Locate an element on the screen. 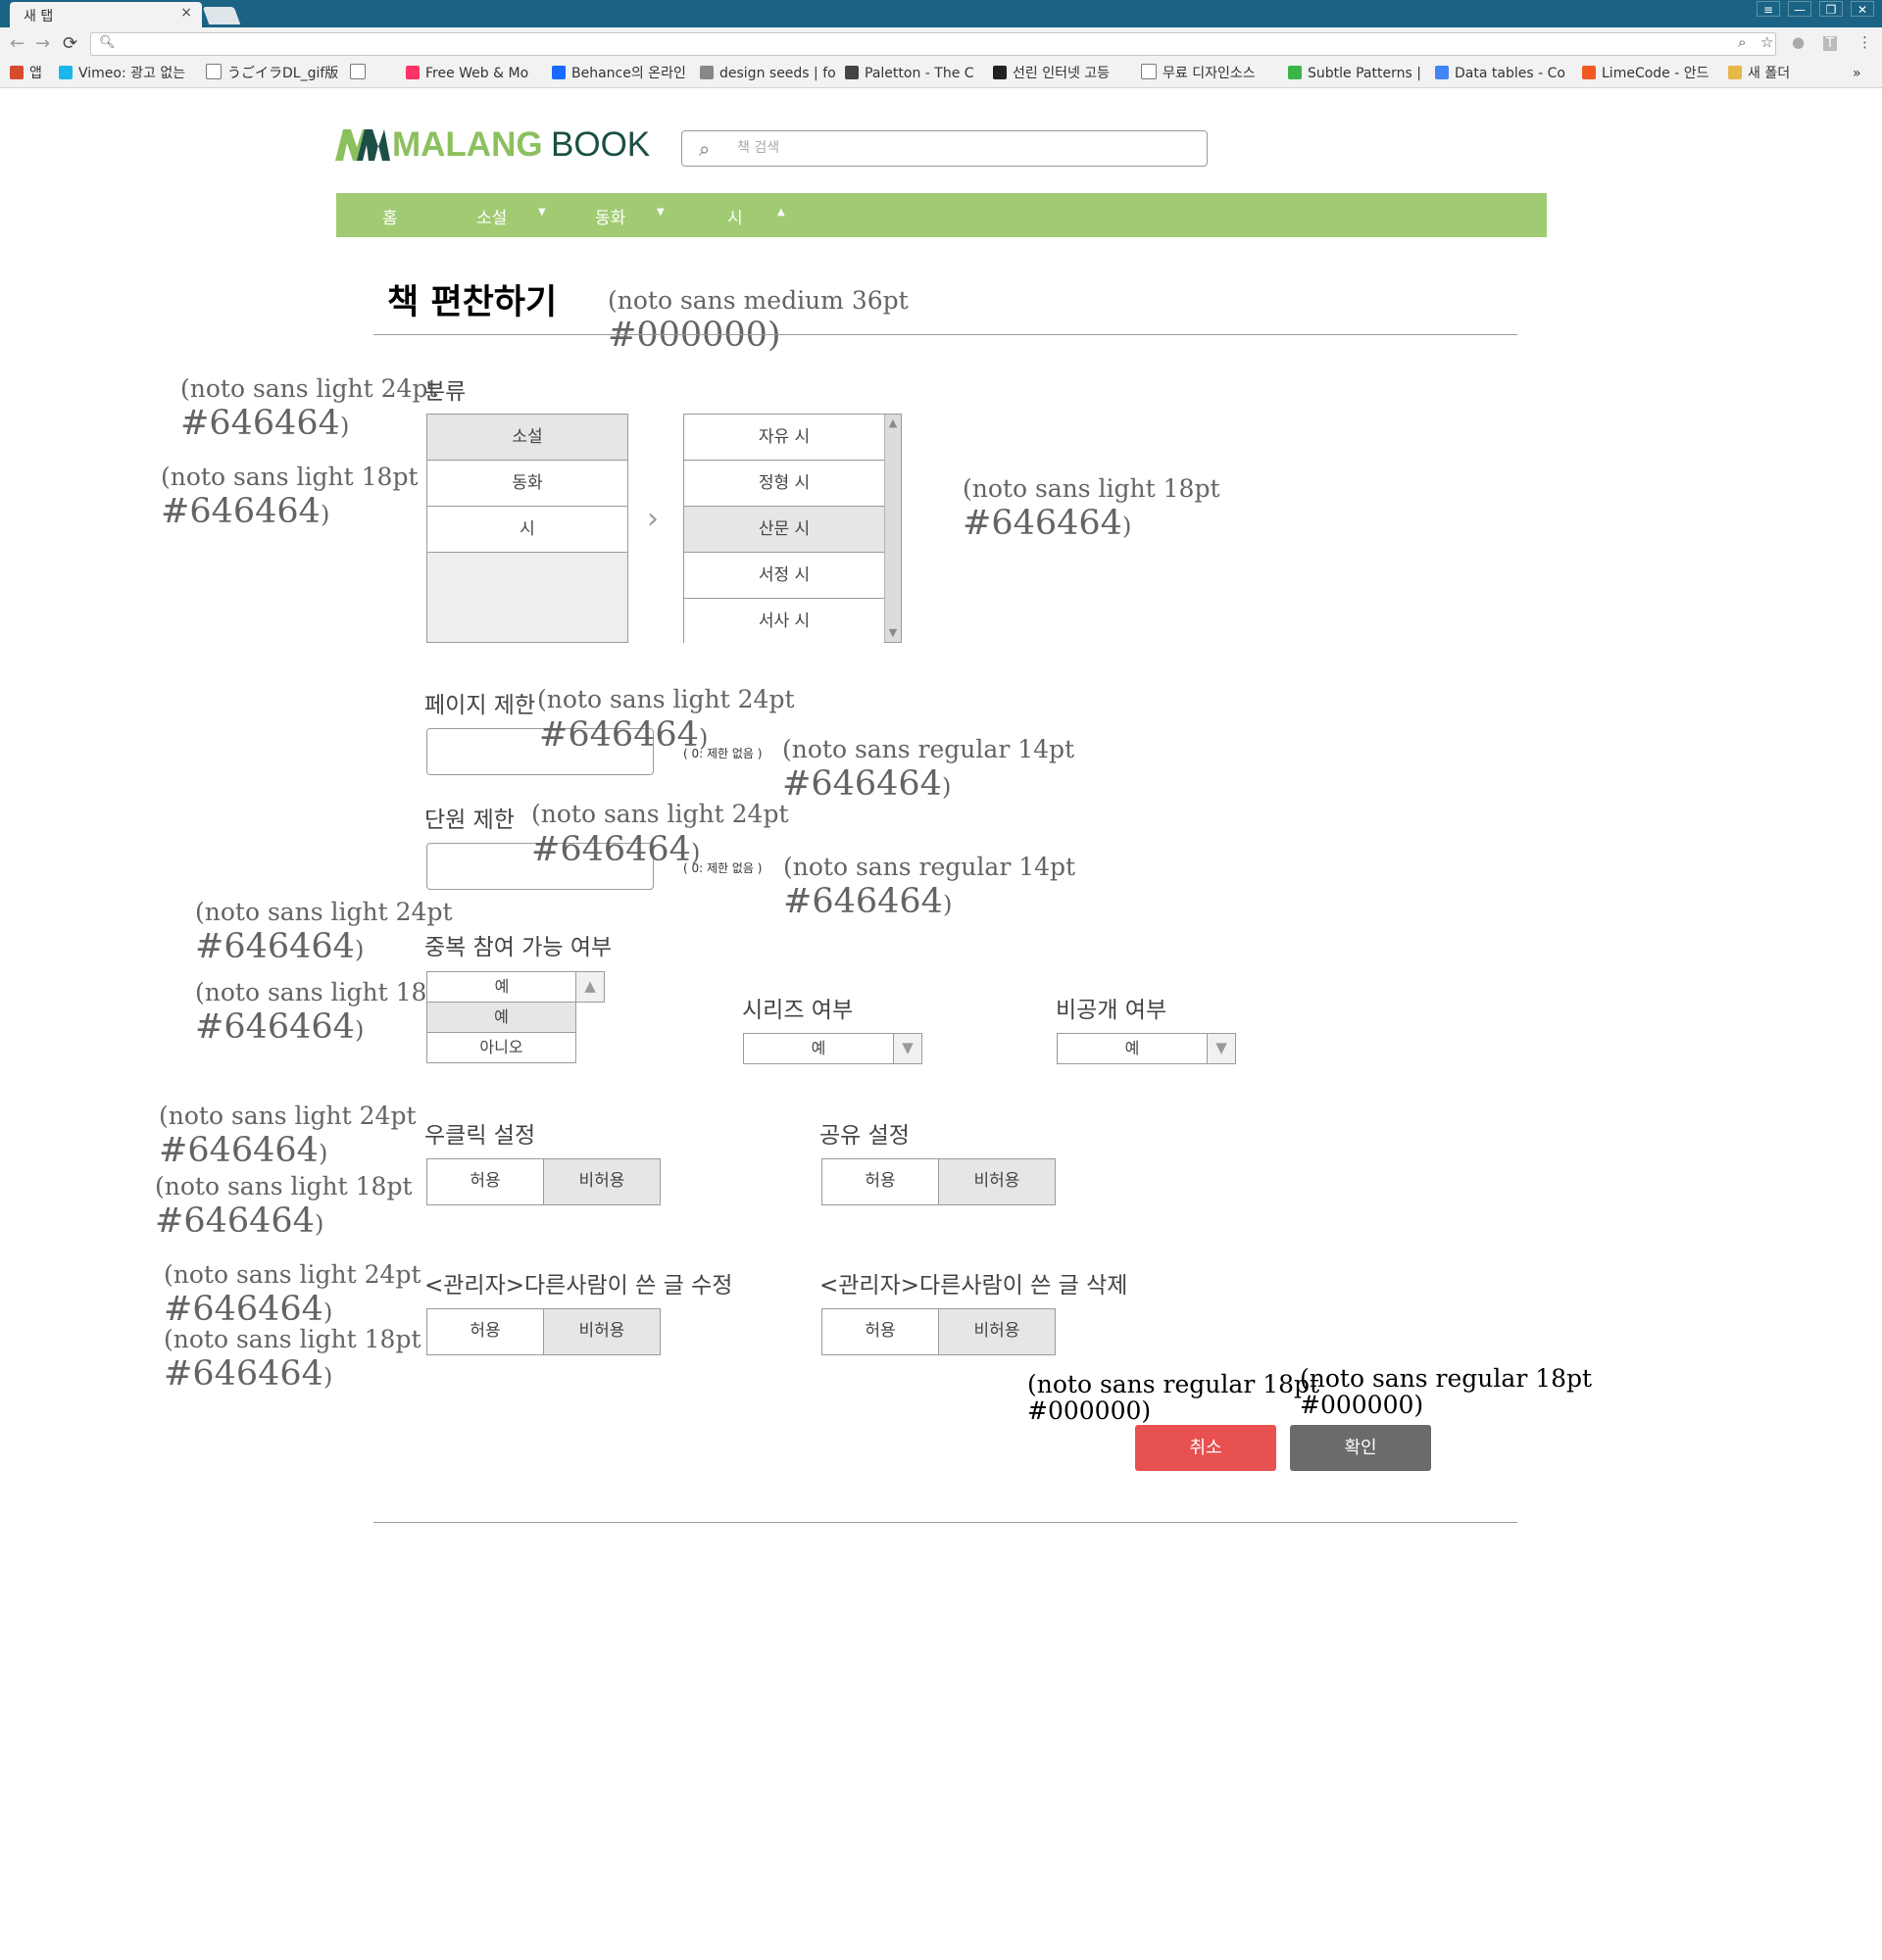 The width and height of the screenshot is (1882, 1960). series-label: 시리즈 여부 is located at coordinates (798, 1010).